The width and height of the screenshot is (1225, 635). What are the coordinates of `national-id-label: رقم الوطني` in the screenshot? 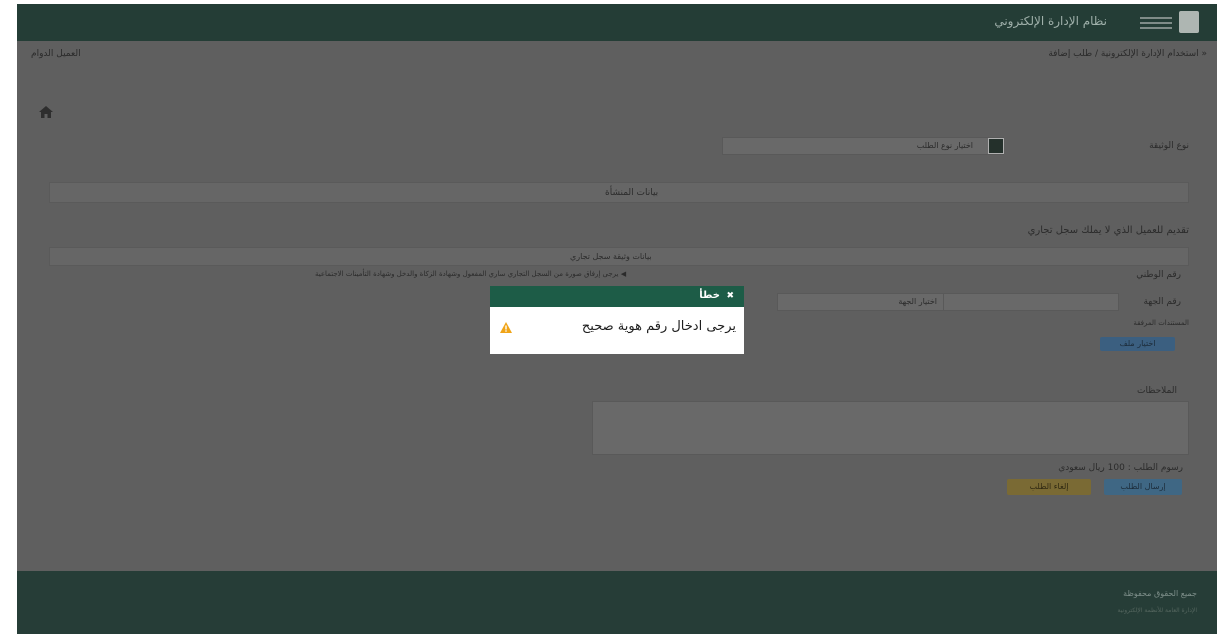 It's located at (1158, 275).